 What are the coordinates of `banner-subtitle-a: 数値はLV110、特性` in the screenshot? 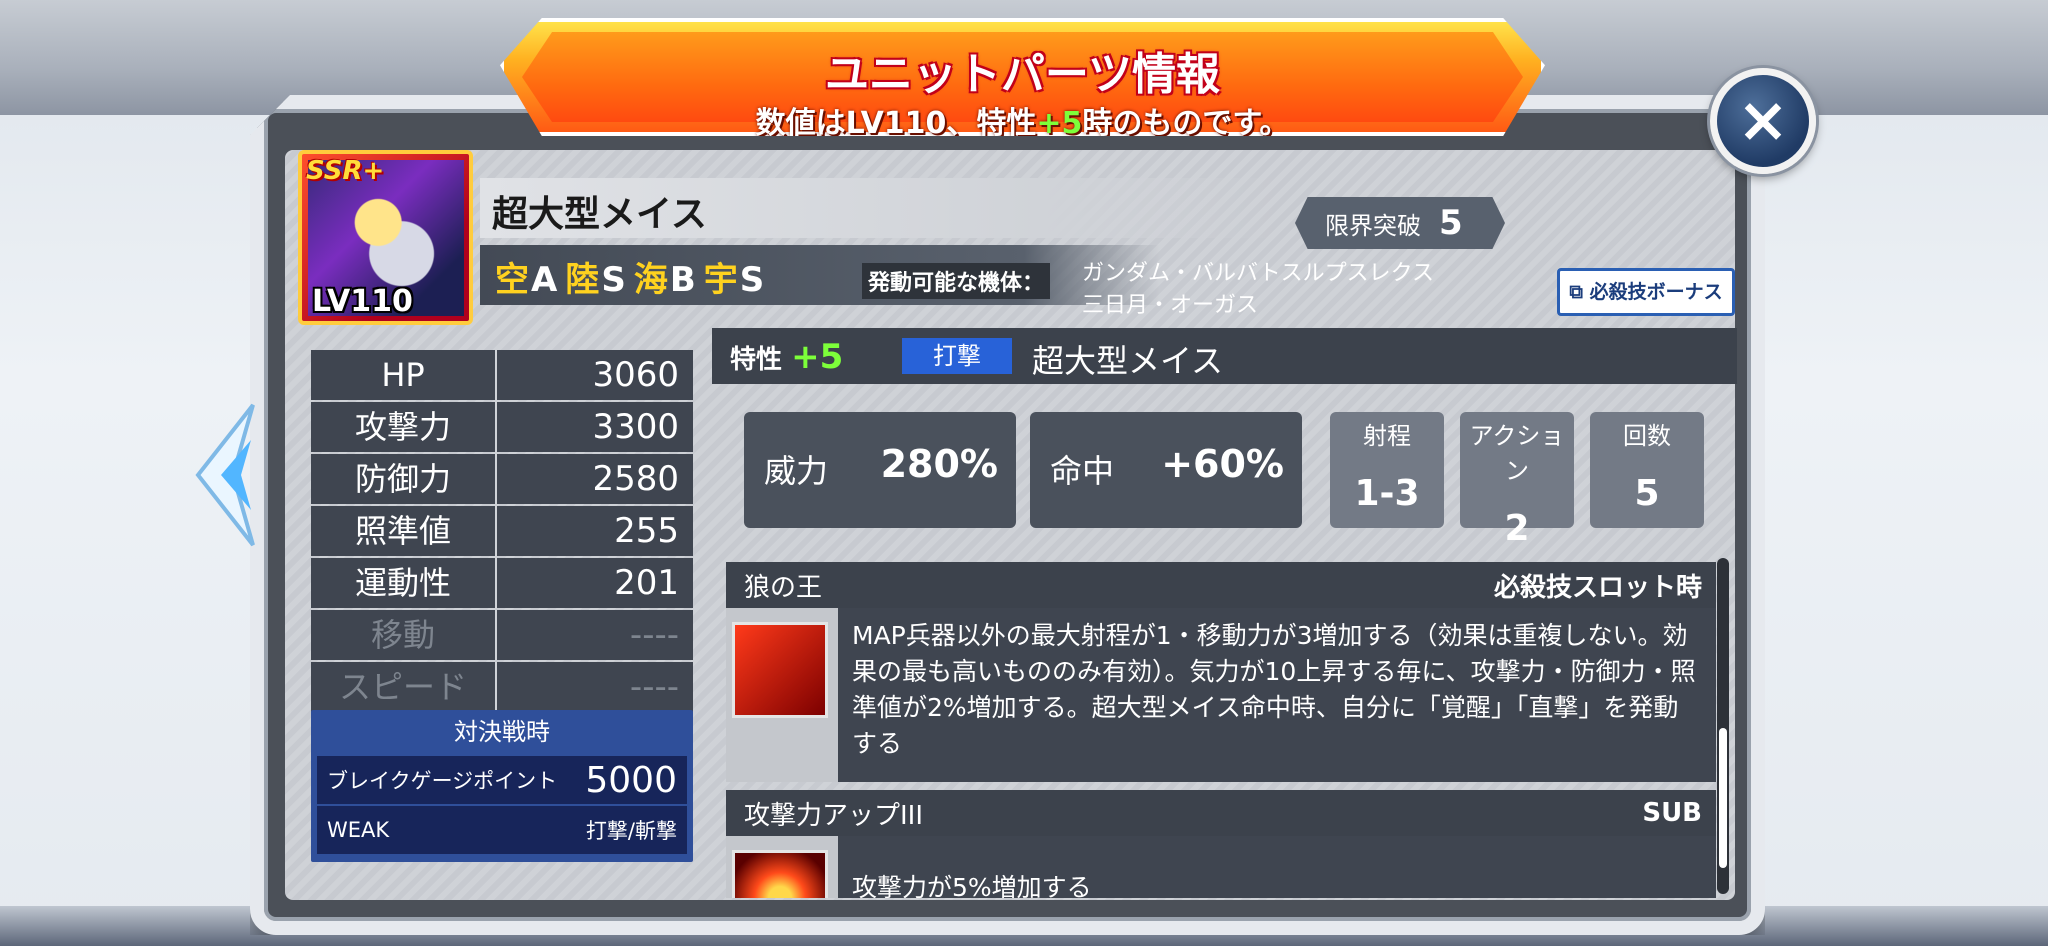 It's located at (896, 123).